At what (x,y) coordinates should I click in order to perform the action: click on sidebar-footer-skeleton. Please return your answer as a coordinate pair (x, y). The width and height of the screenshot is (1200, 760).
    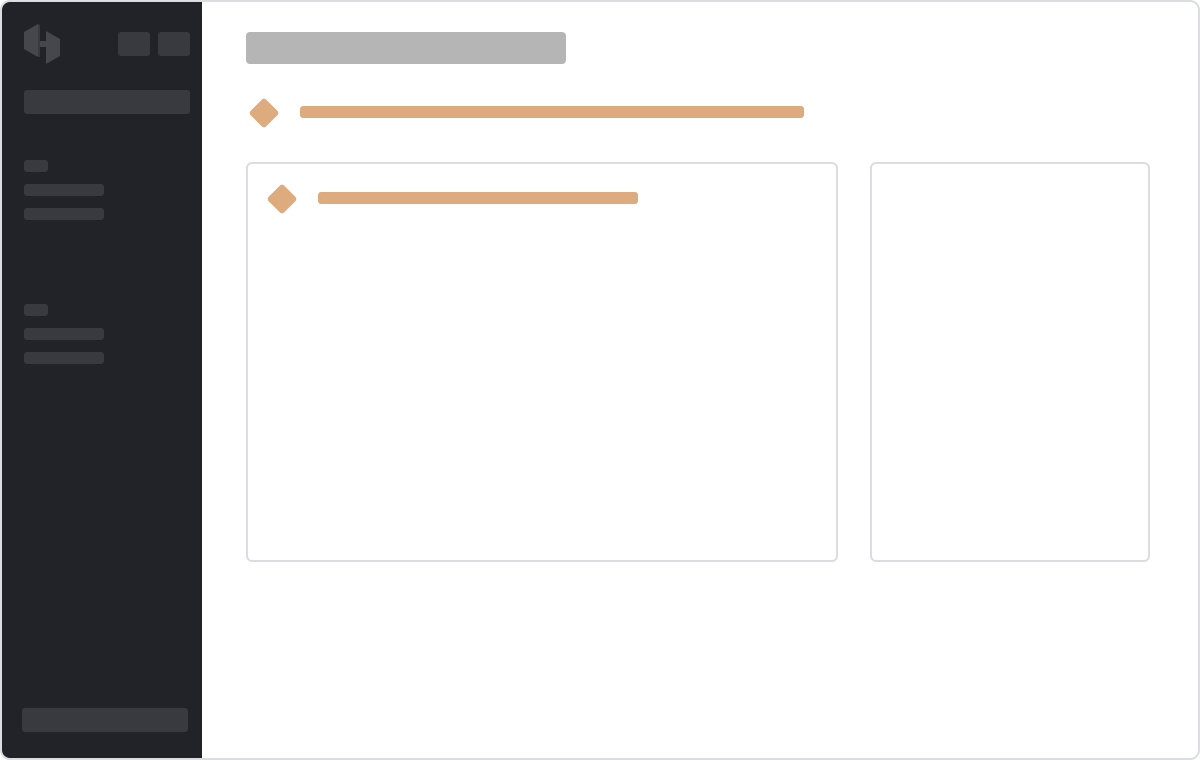
    Looking at the image, I should click on (105, 720).